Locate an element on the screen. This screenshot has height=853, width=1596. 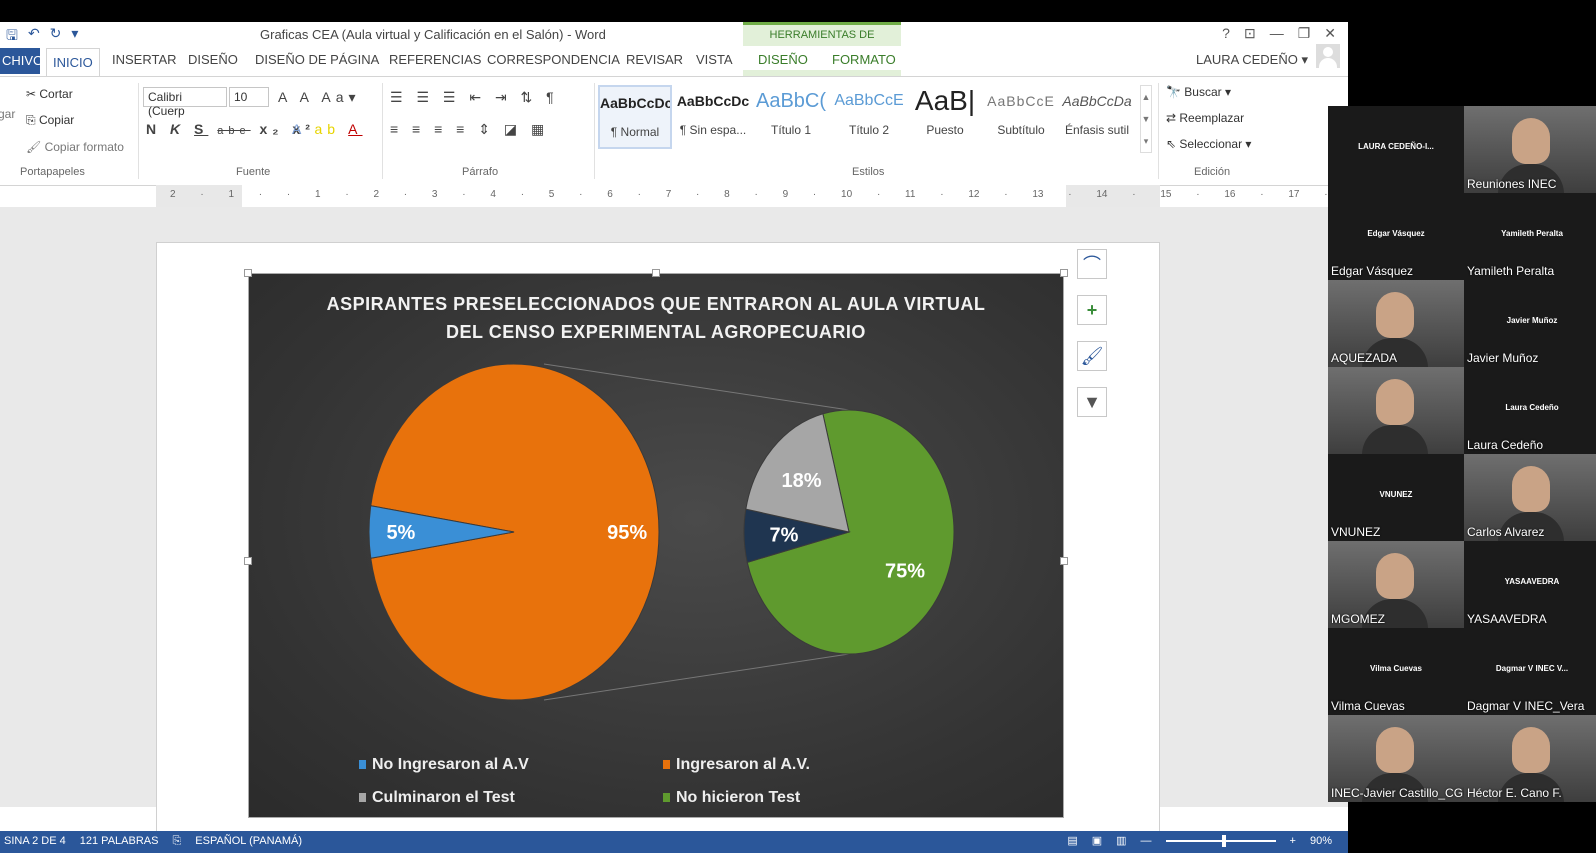
underline-button: S is located at coordinates (201, 129).